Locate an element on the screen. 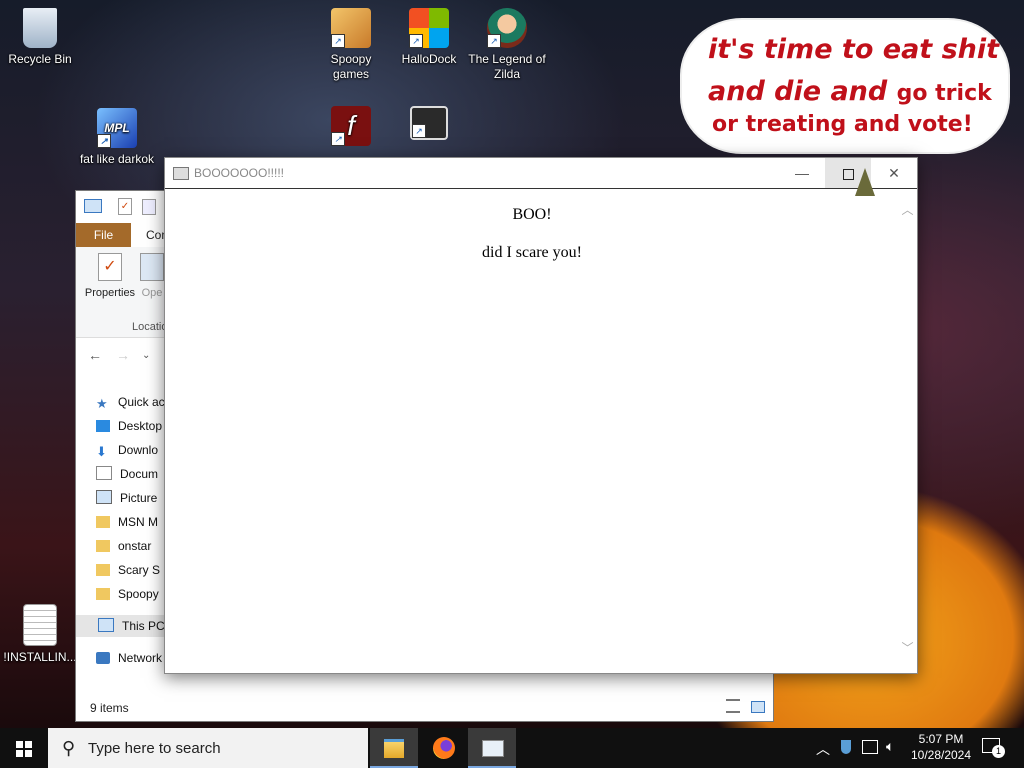 The height and width of the screenshot is (768, 1024). nav-item-label: Network is located at coordinates (140, 658).